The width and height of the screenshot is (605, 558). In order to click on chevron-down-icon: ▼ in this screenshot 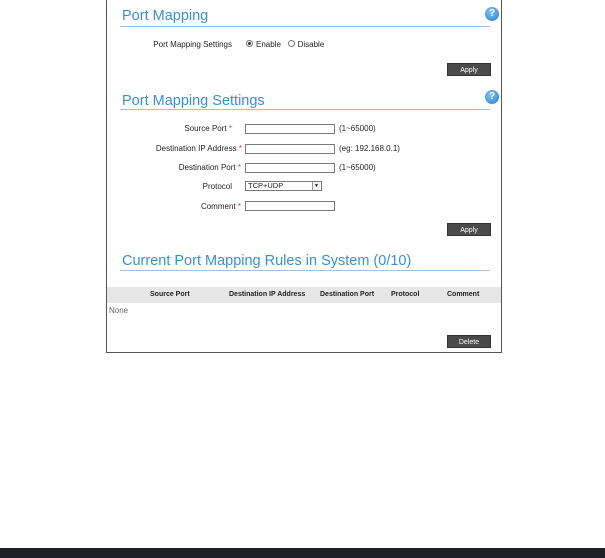, I will do `click(316, 186)`.